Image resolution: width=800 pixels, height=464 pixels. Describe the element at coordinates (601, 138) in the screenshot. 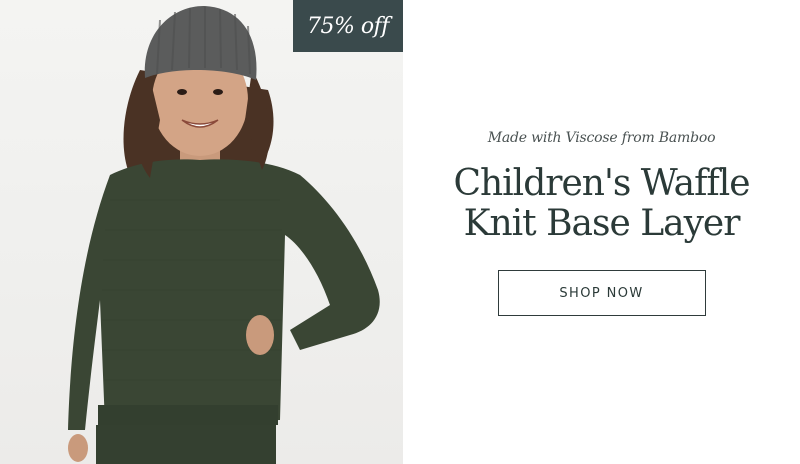

I see `material-eyebrow: Made with Viscose from Bamboo` at that location.